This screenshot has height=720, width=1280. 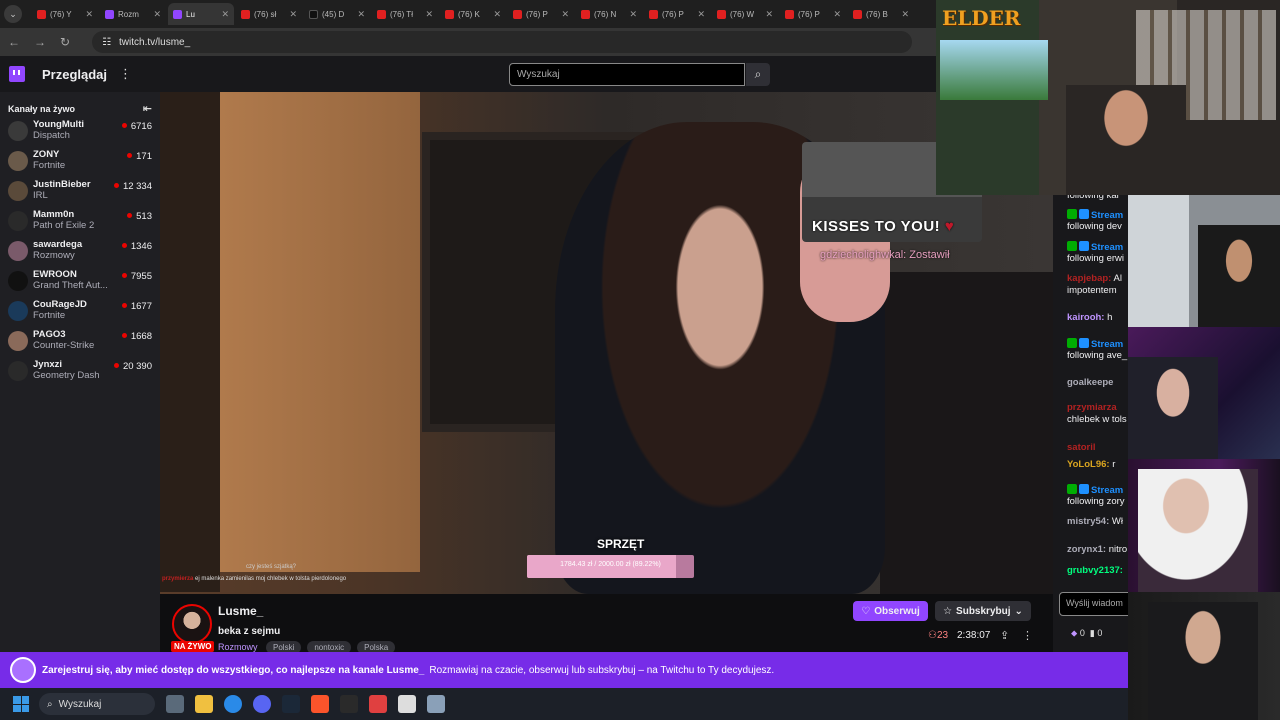 I want to click on gear-icon, so click(x=436, y=704).